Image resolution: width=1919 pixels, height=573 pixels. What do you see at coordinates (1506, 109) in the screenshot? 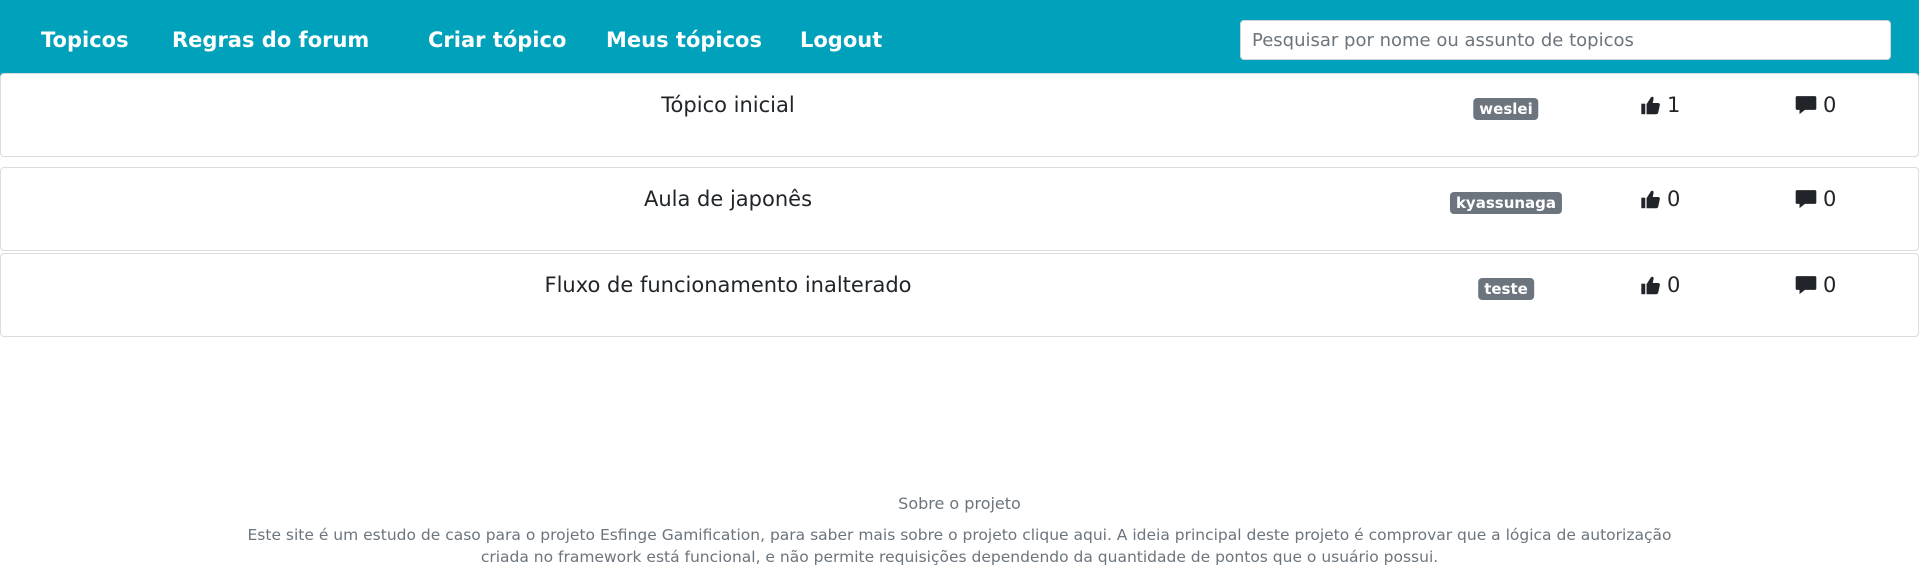
I see `author-badge: weslei` at bounding box center [1506, 109].